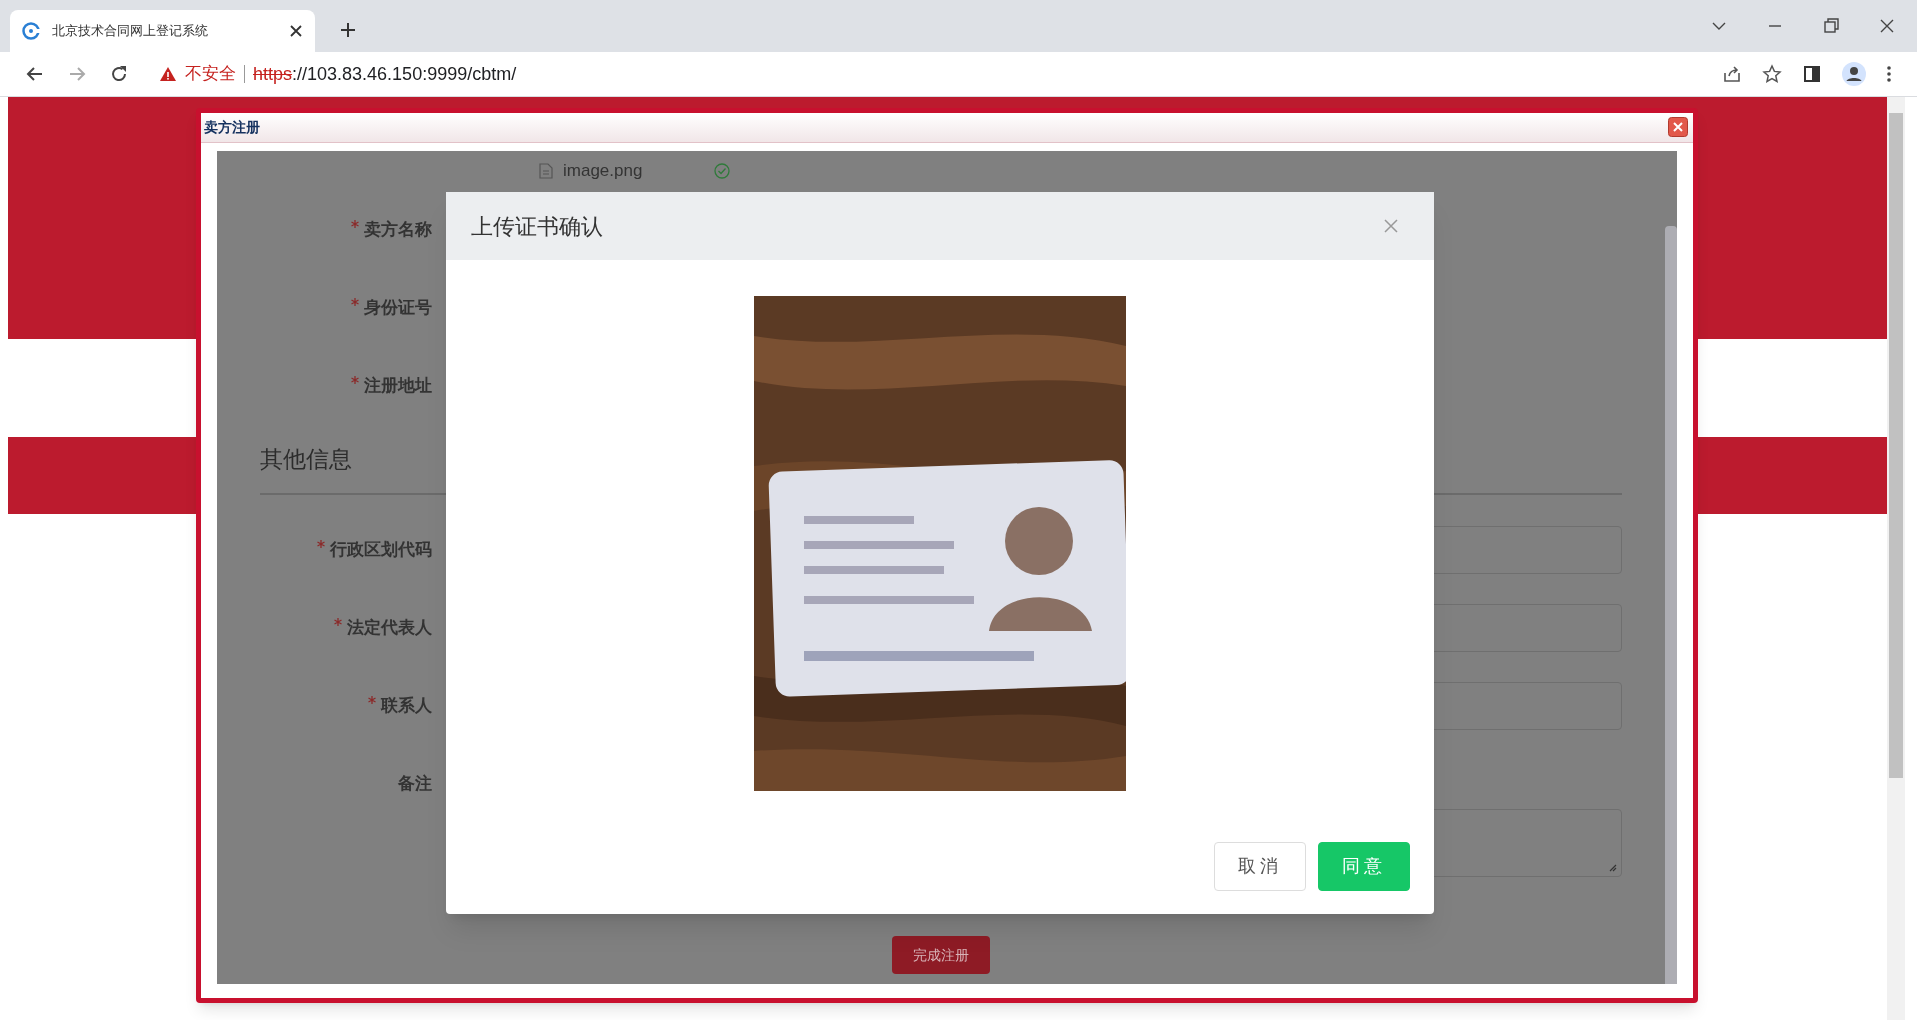 The width and height of the screenshot is (1917, 1020). I want to click on field-label: 备注, so click(415, 784).